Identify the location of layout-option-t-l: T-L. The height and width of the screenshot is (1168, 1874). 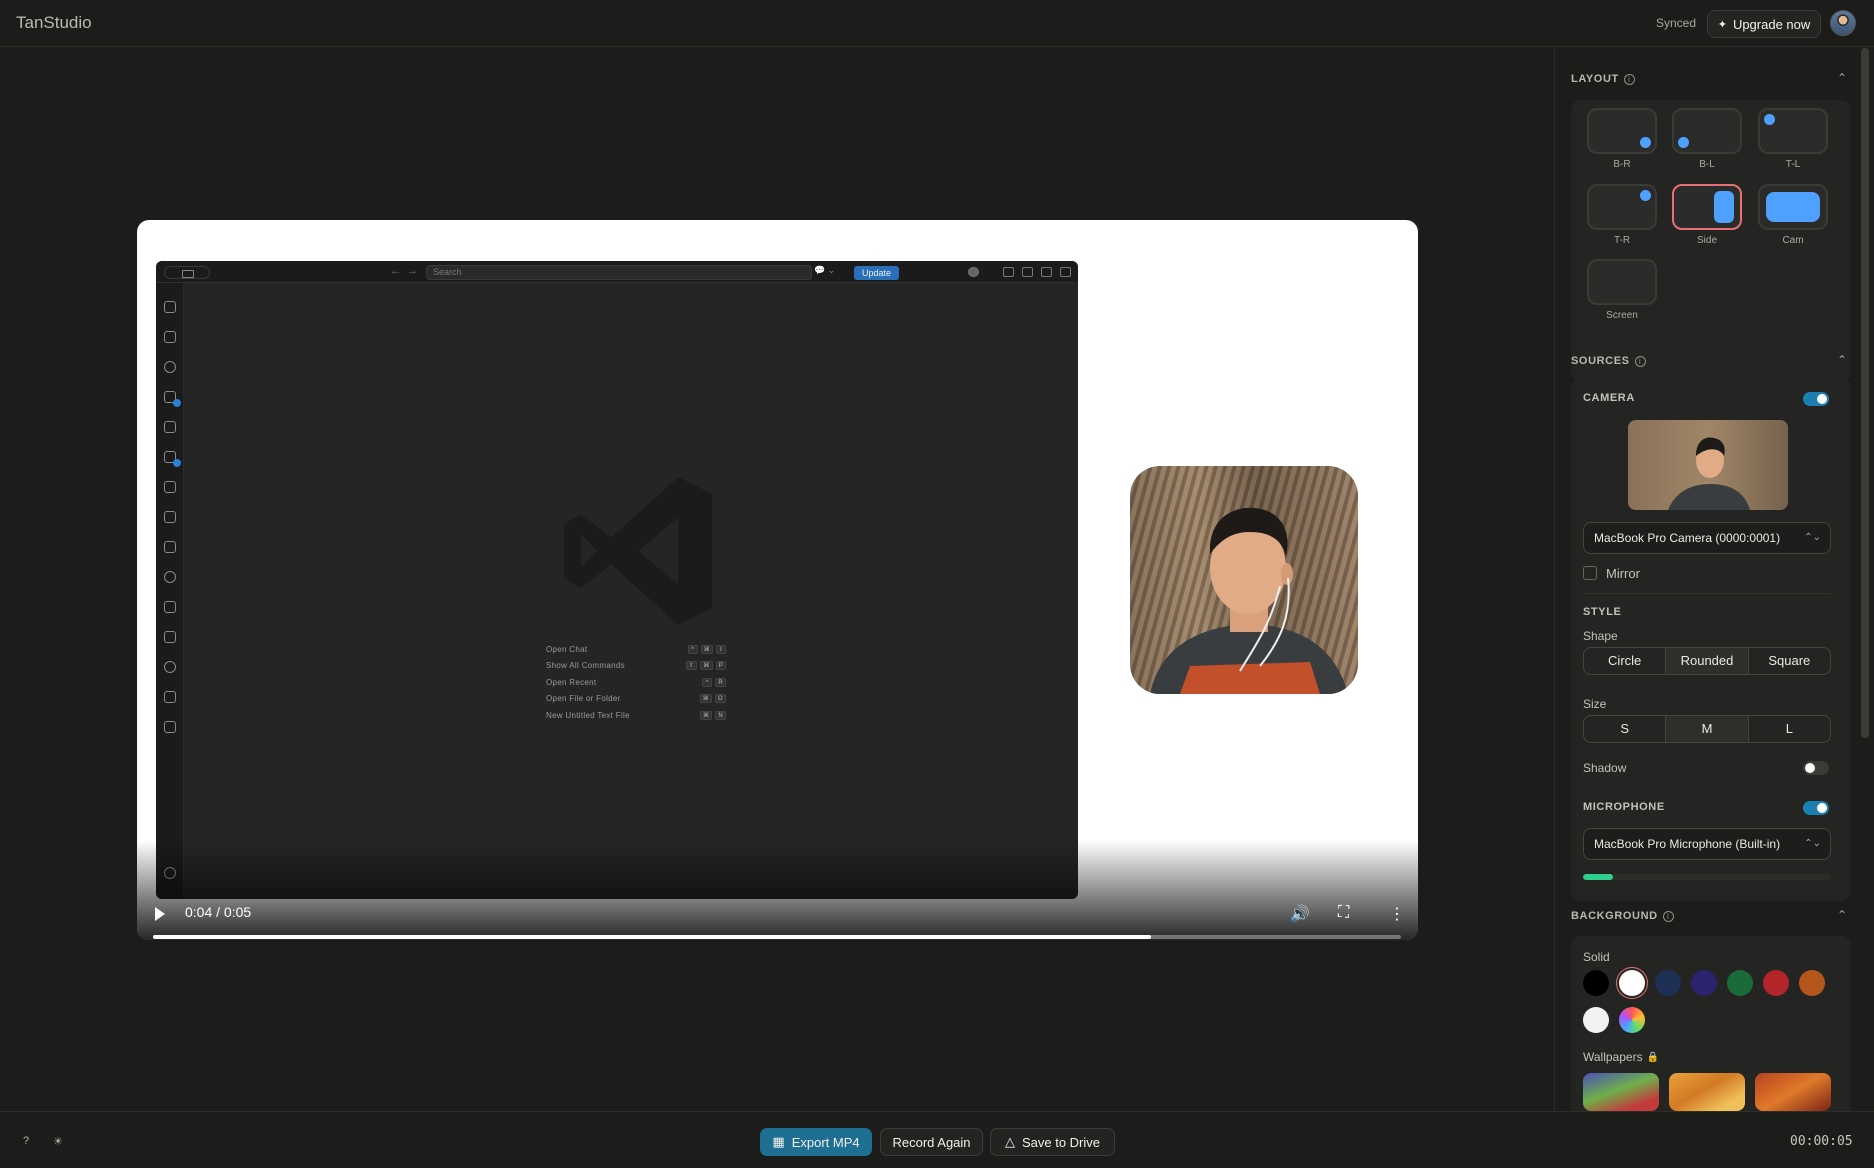
(1793, 139).